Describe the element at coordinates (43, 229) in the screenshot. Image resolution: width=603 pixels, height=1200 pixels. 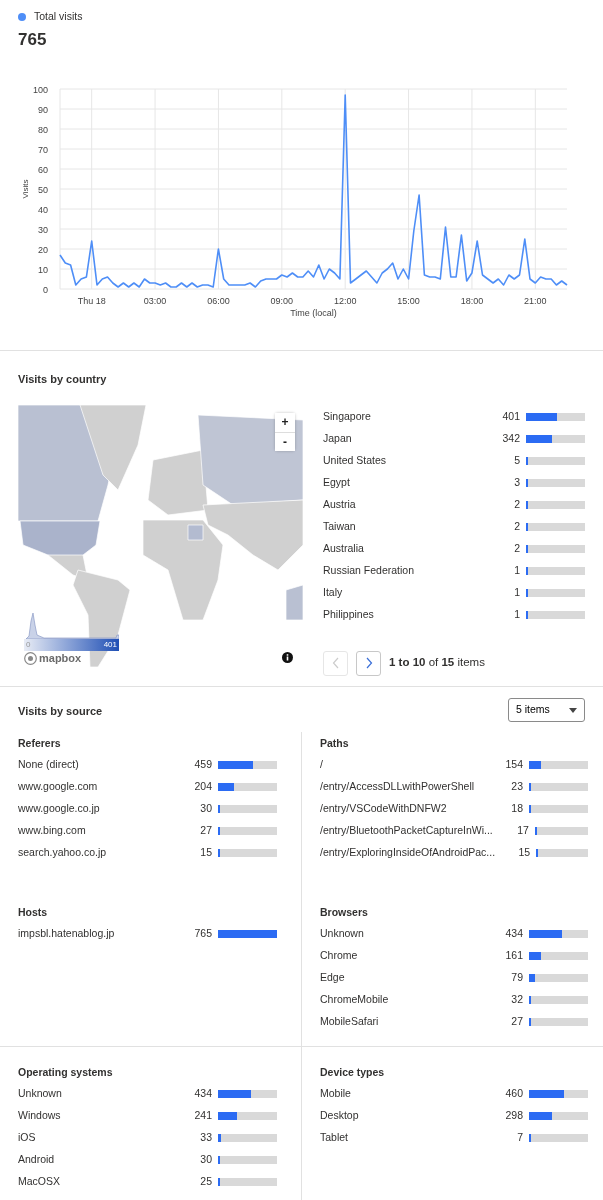
I see `y-tick-label: 30` at that location.